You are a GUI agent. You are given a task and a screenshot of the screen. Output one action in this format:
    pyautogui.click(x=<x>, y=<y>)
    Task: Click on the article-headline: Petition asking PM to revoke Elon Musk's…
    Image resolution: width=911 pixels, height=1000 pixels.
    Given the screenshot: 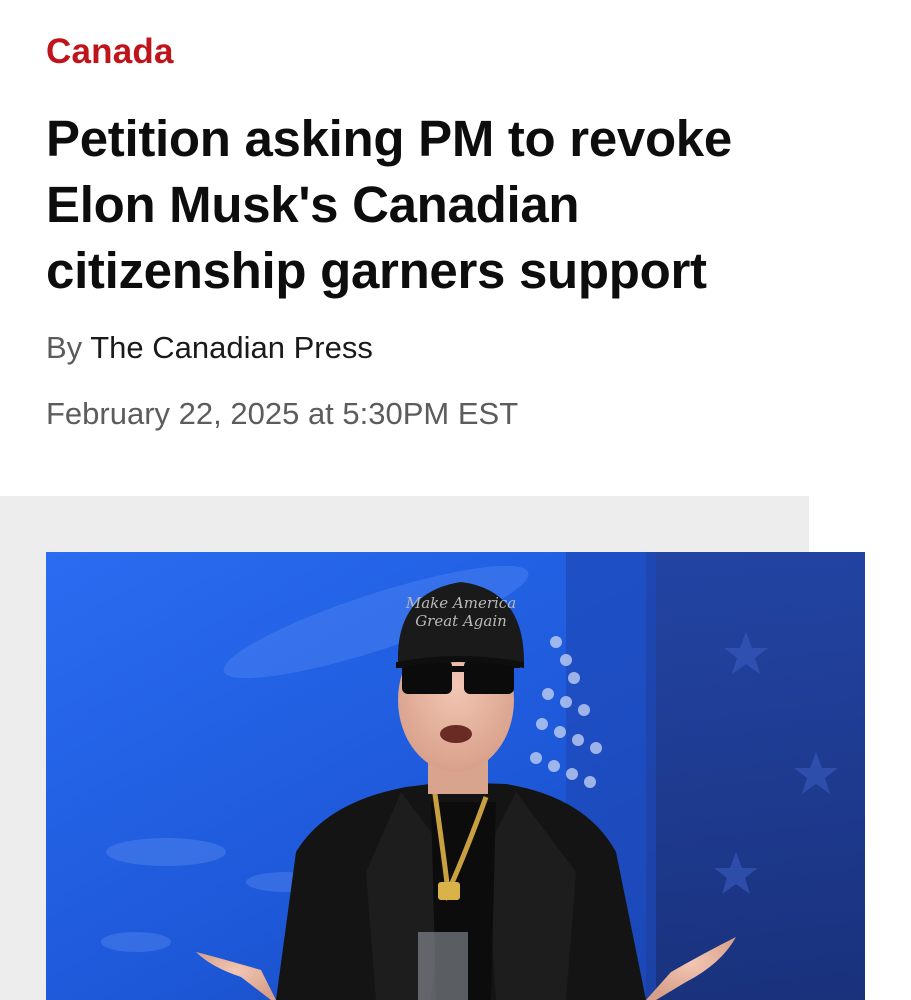 What is the action you would take?
    pyautogui.click(x=389, y=204)
    